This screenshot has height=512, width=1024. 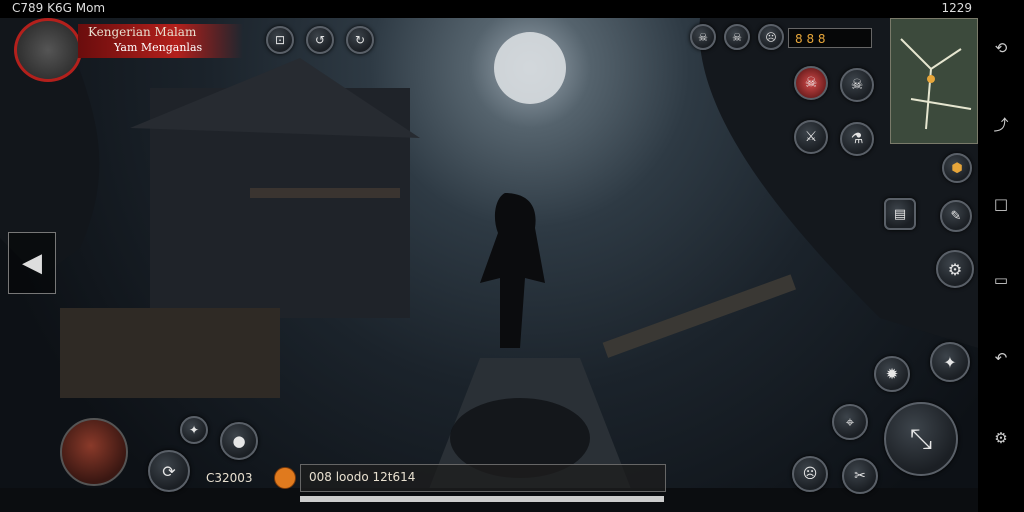 I want to click on movement-joystick, so click(x=94, y=452).